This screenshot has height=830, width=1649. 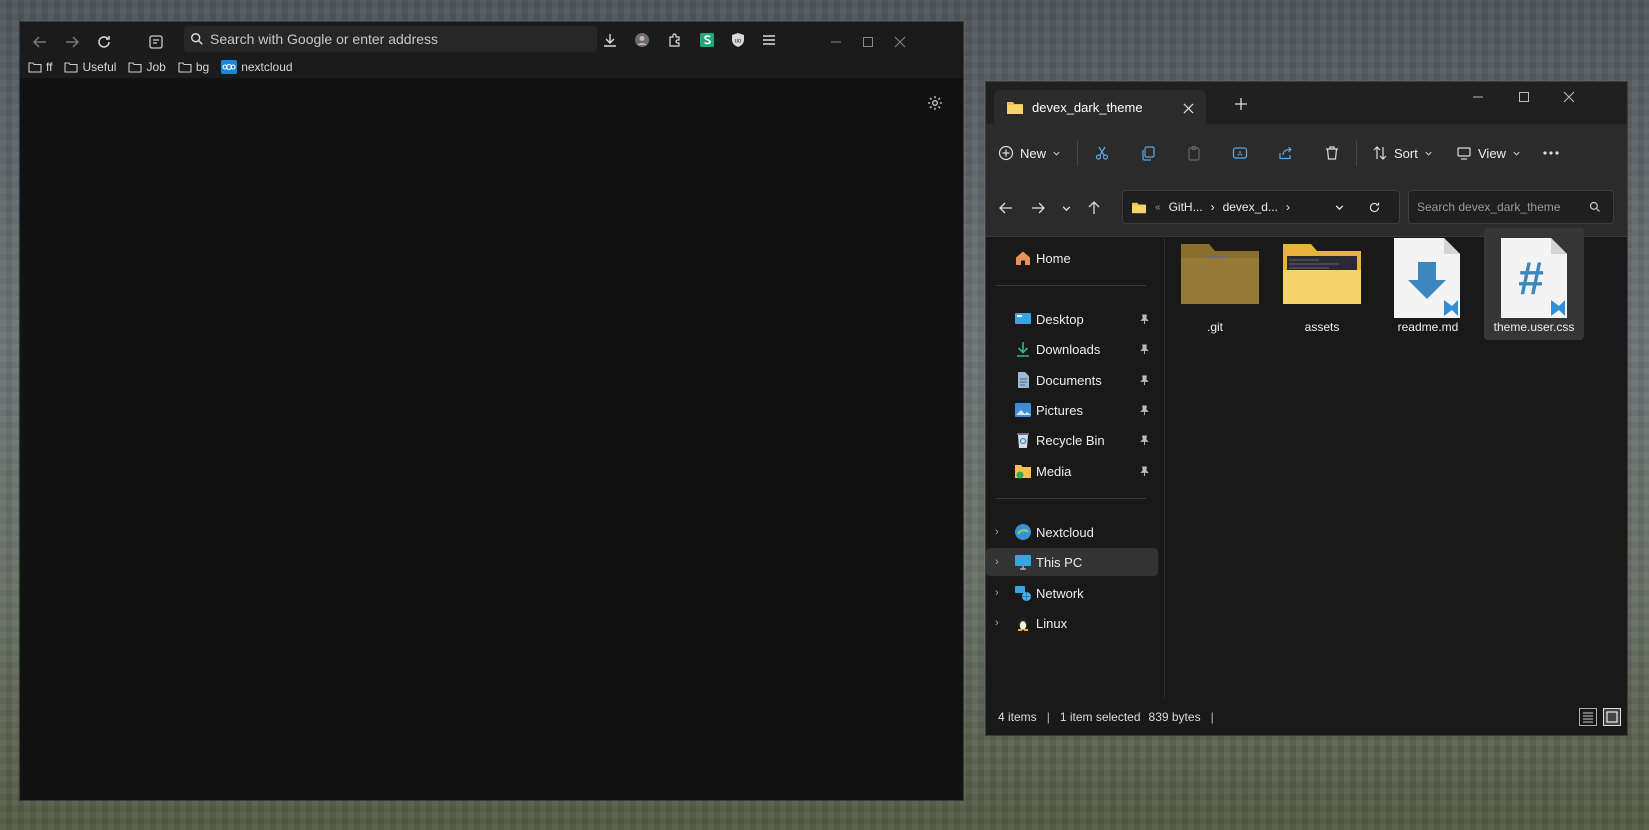 I want to click on tab-close-button, so click(x=1188, y=107).